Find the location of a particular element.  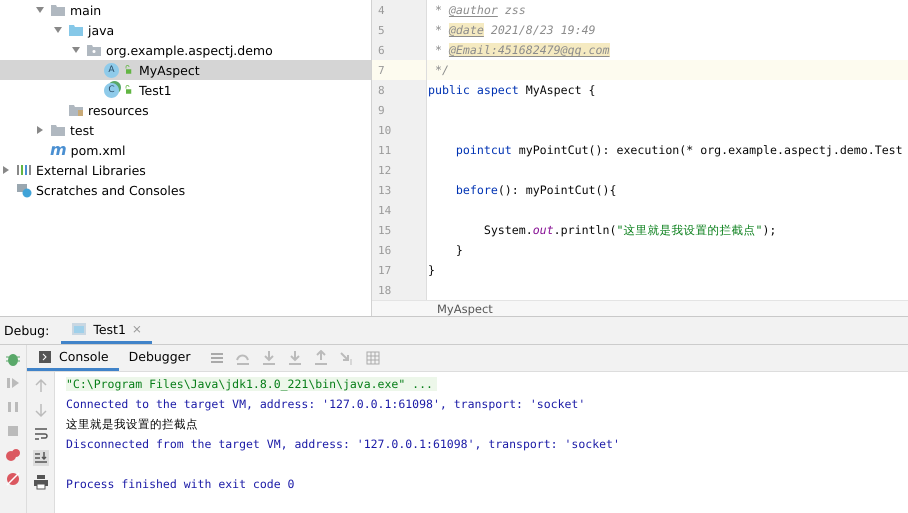

line-number: 18 is located at coordinates (399, 290).